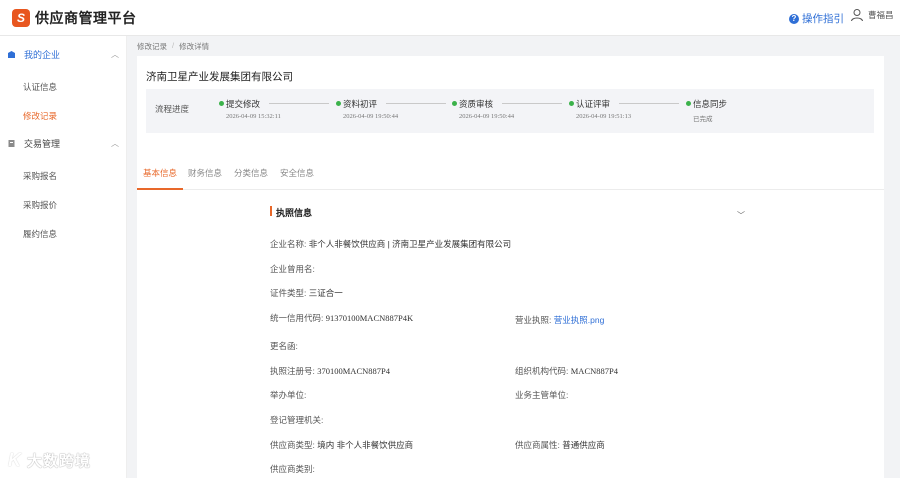  I want to click on sidebar-item-purchase-registration: 采购报名, so click(40, 176).